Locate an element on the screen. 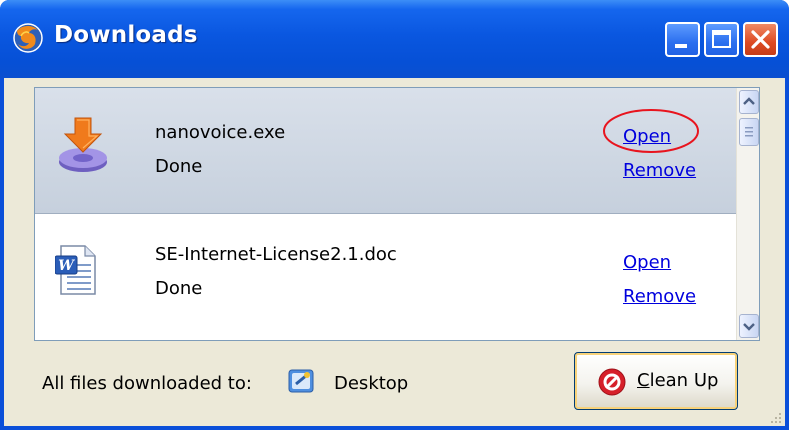 The height and width of the screenshot is (430, 789). firefox-icon is located at coordinates (28, 38).